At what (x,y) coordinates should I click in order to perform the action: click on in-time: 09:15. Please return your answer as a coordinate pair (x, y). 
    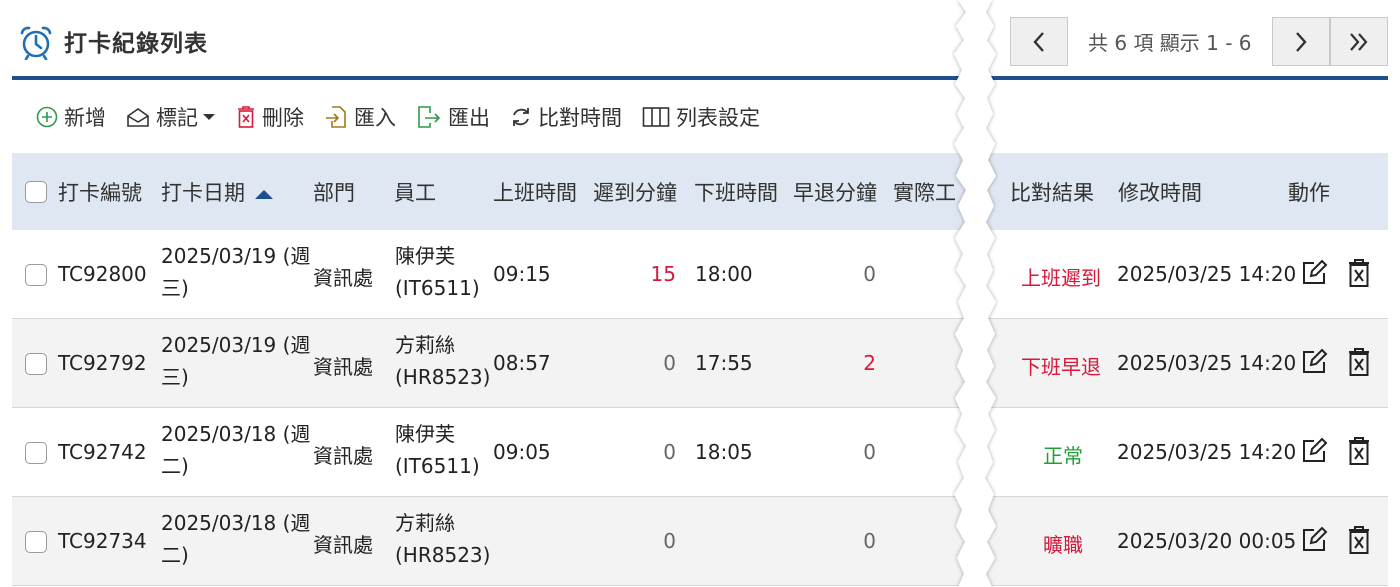
    Looking at the image, I should click on (522, 274).